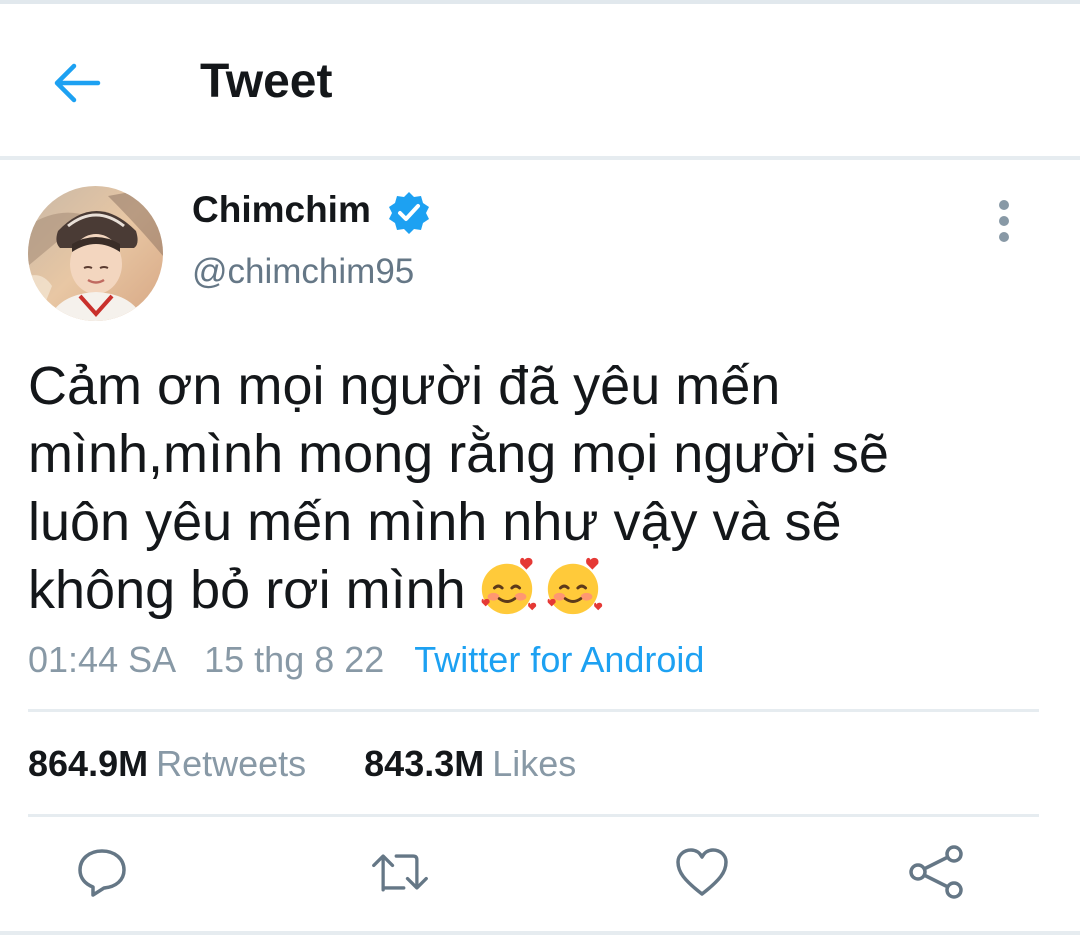  I want to click on tweet-stats: 864.9M Retweets 843.3M Likes, so click(302, 764).